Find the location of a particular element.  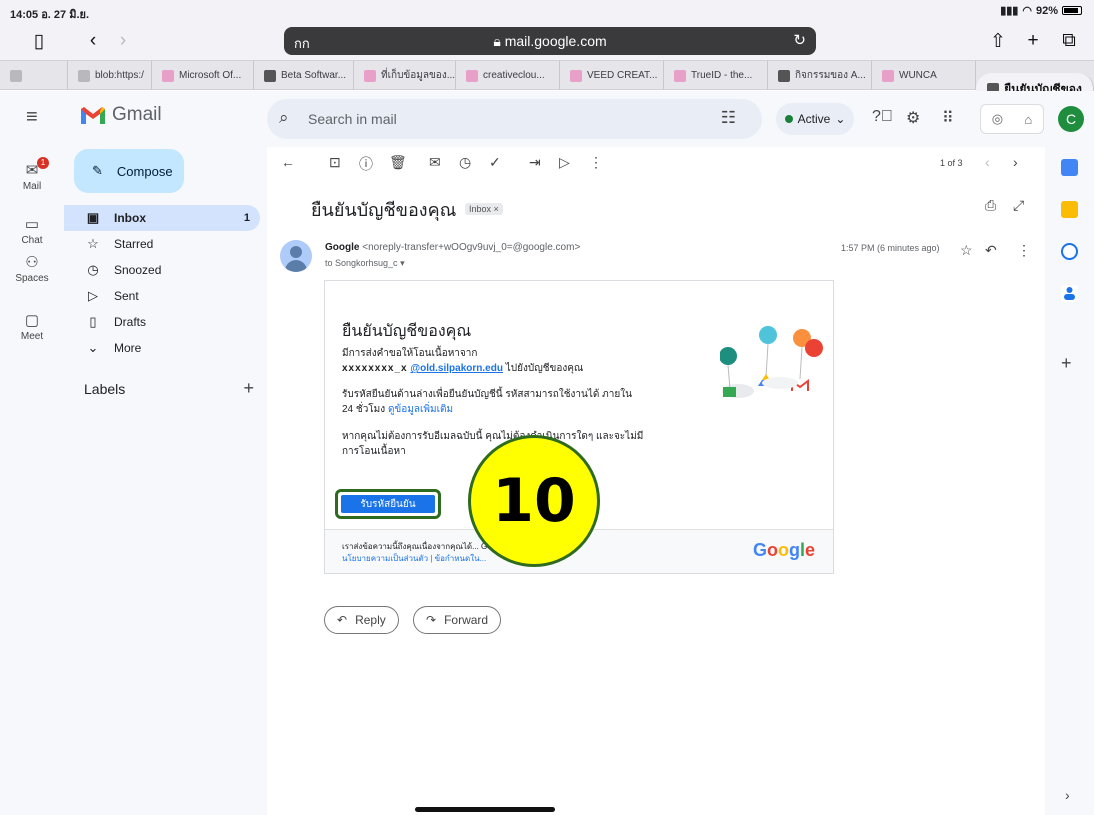

google-apps-illustration-icon is located at coordinates (771, 362).